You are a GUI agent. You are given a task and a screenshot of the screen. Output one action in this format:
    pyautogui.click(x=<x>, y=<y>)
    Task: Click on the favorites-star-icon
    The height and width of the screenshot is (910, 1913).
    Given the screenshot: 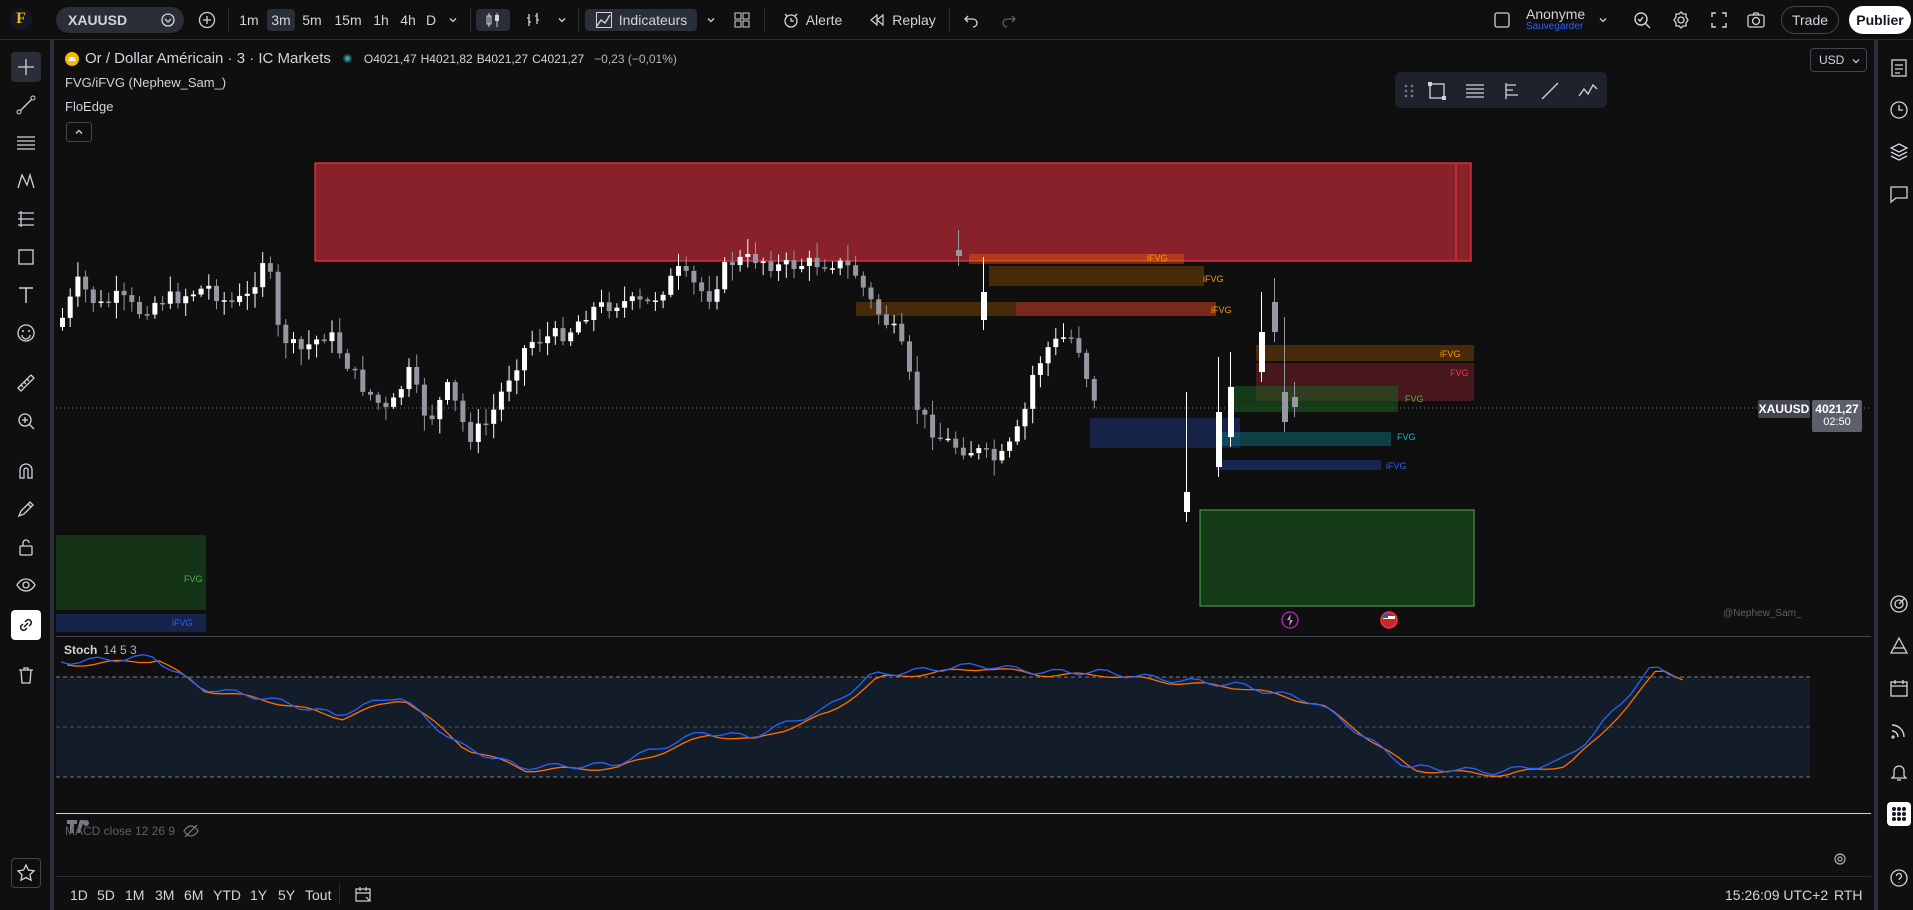 What is the action you would take?
    pyautogui.click(x=26, y=873)
    